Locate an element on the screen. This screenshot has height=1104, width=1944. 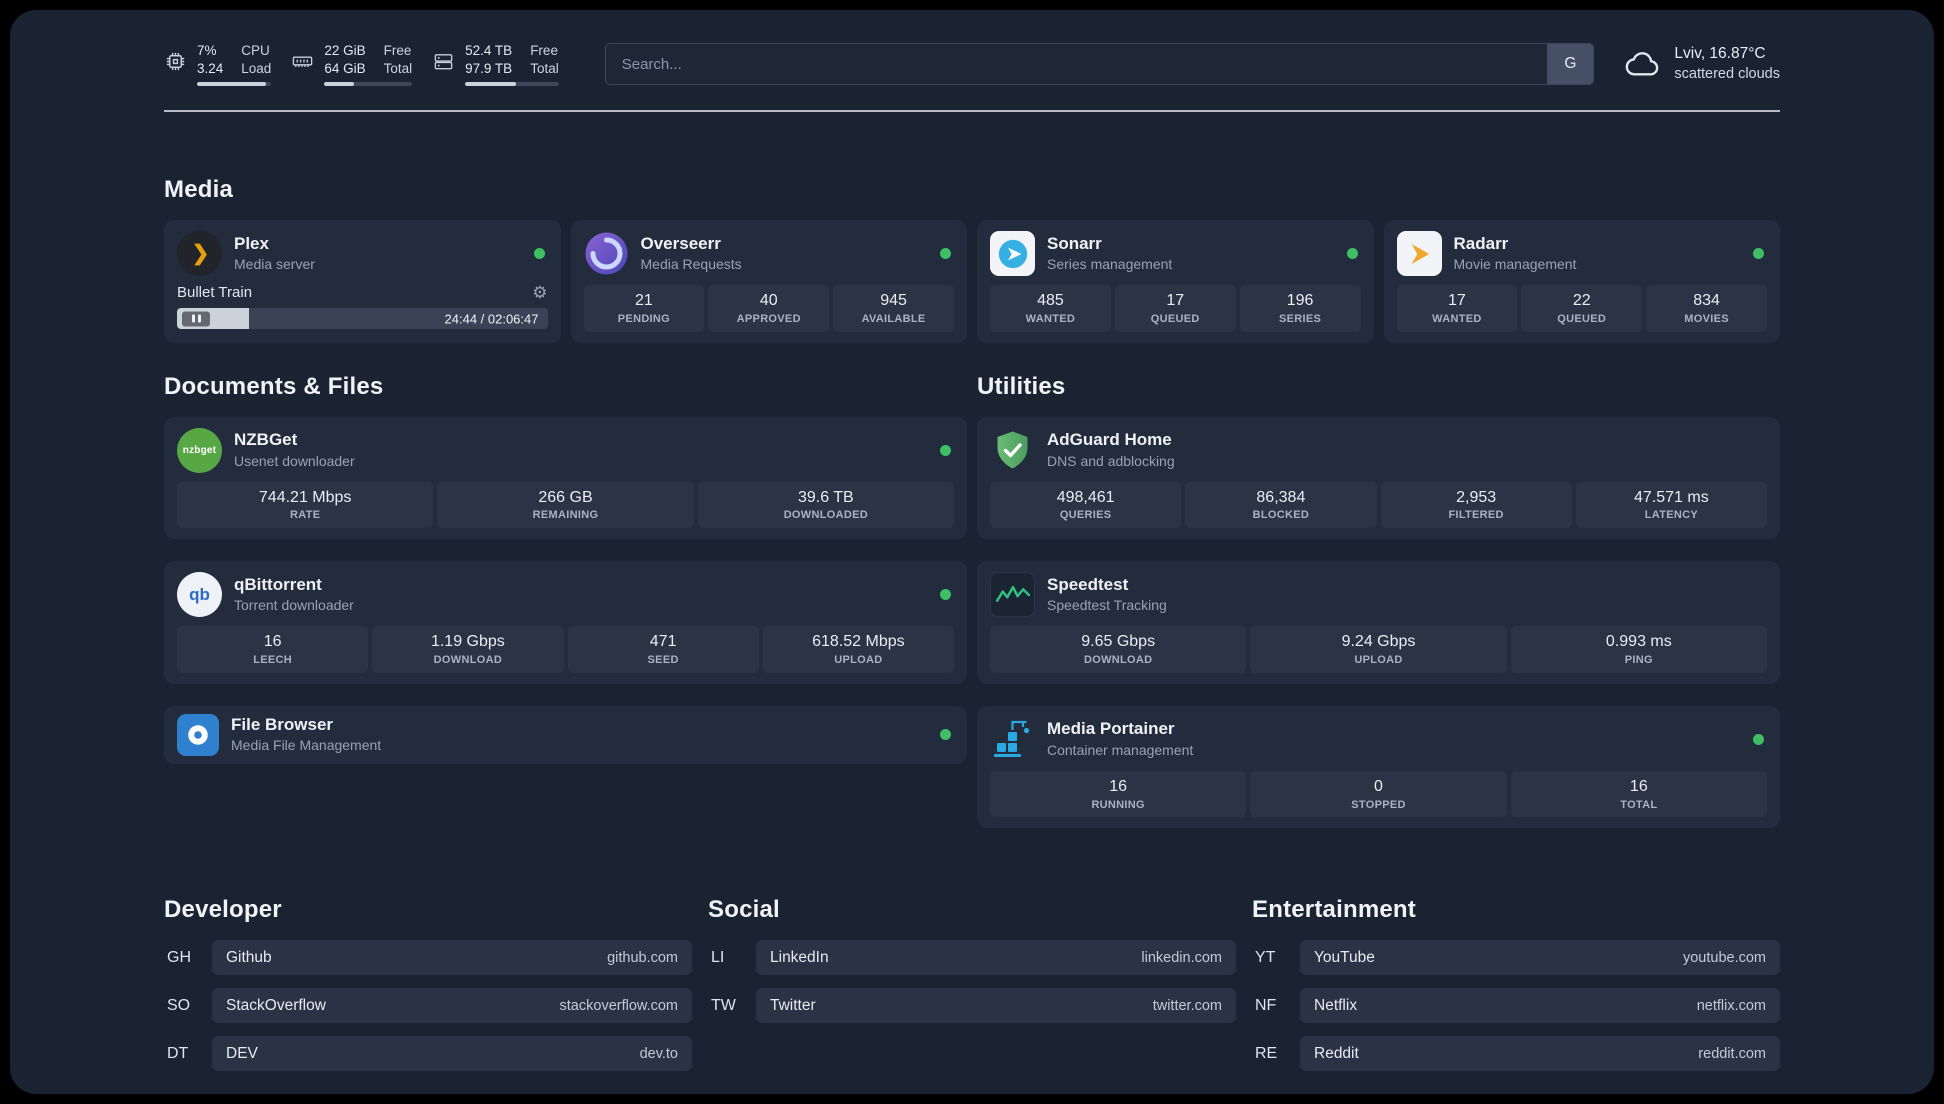
bookmark-link-linkedin: LinkedIn linkedin.com is located at coordinates (996, 958).